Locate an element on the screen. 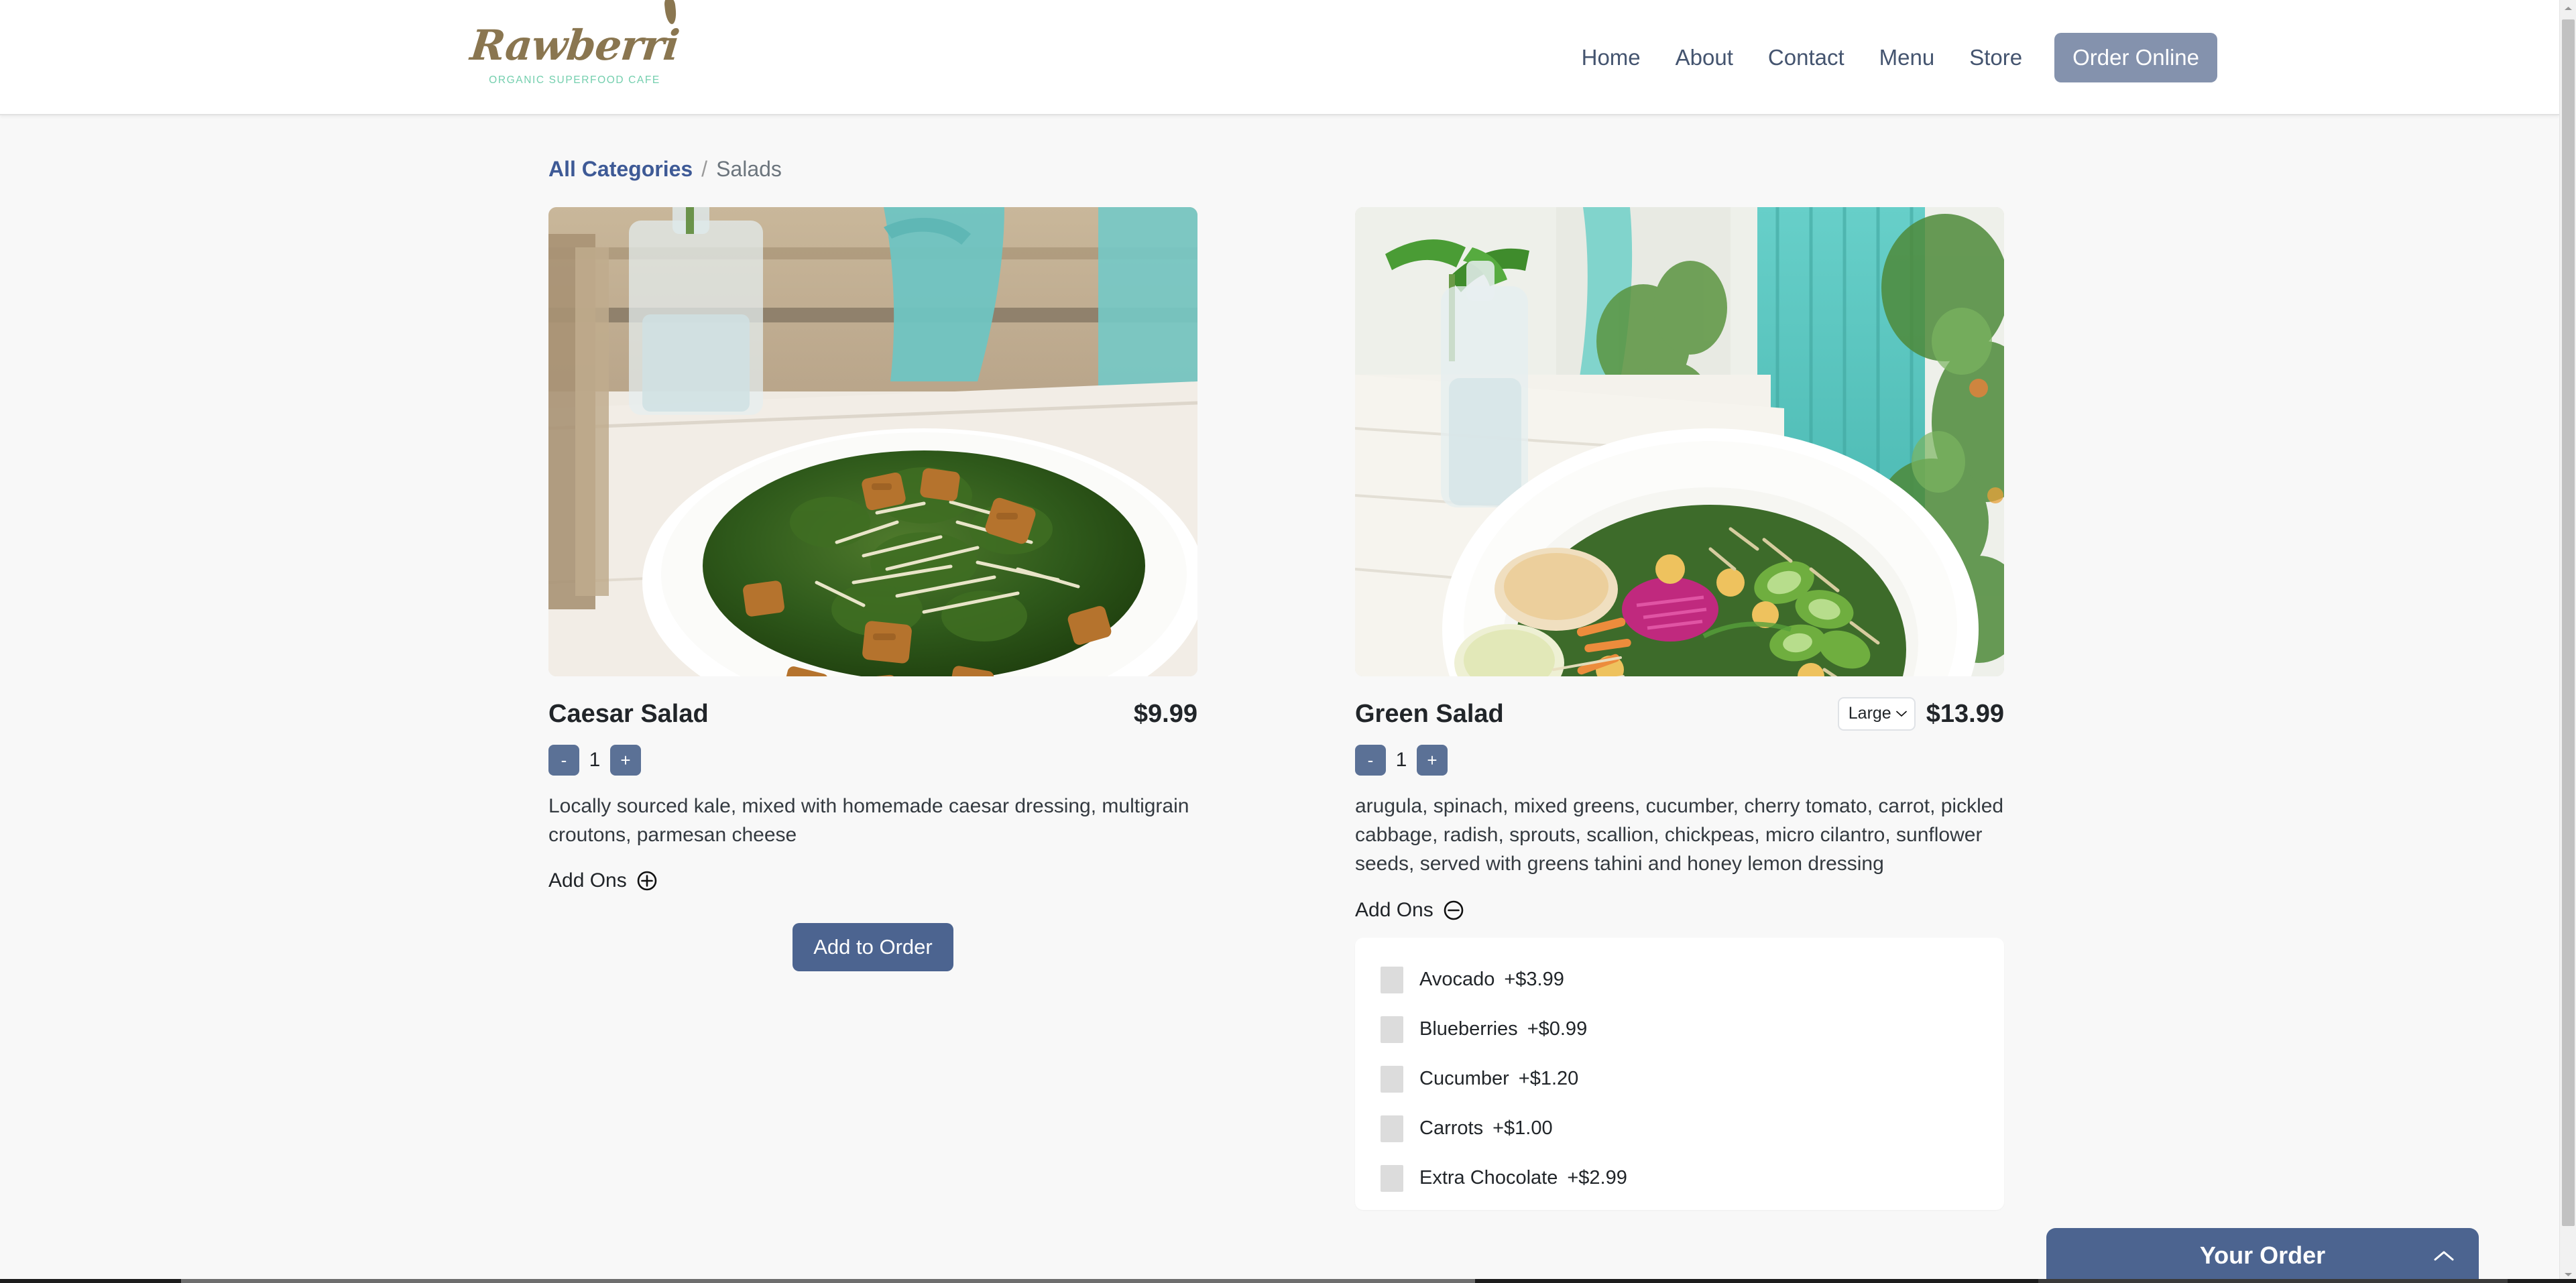 Image resolution: width=2576 pixels, height=1283 pixels. green-quantity-value: 1 is located at coordinates (1401, 760).